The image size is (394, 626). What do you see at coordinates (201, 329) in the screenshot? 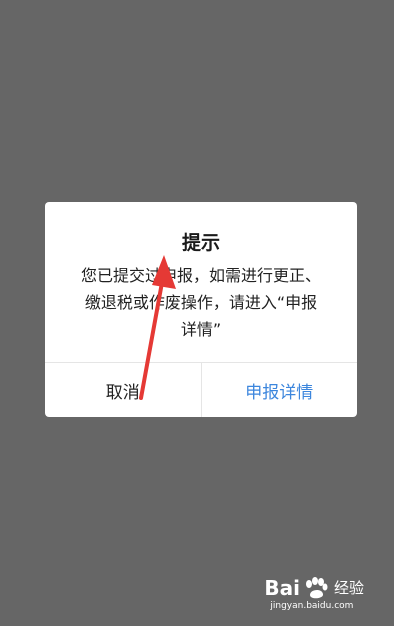
I see `dialog-message-line: 详情”` at bounding box center [201, 329].